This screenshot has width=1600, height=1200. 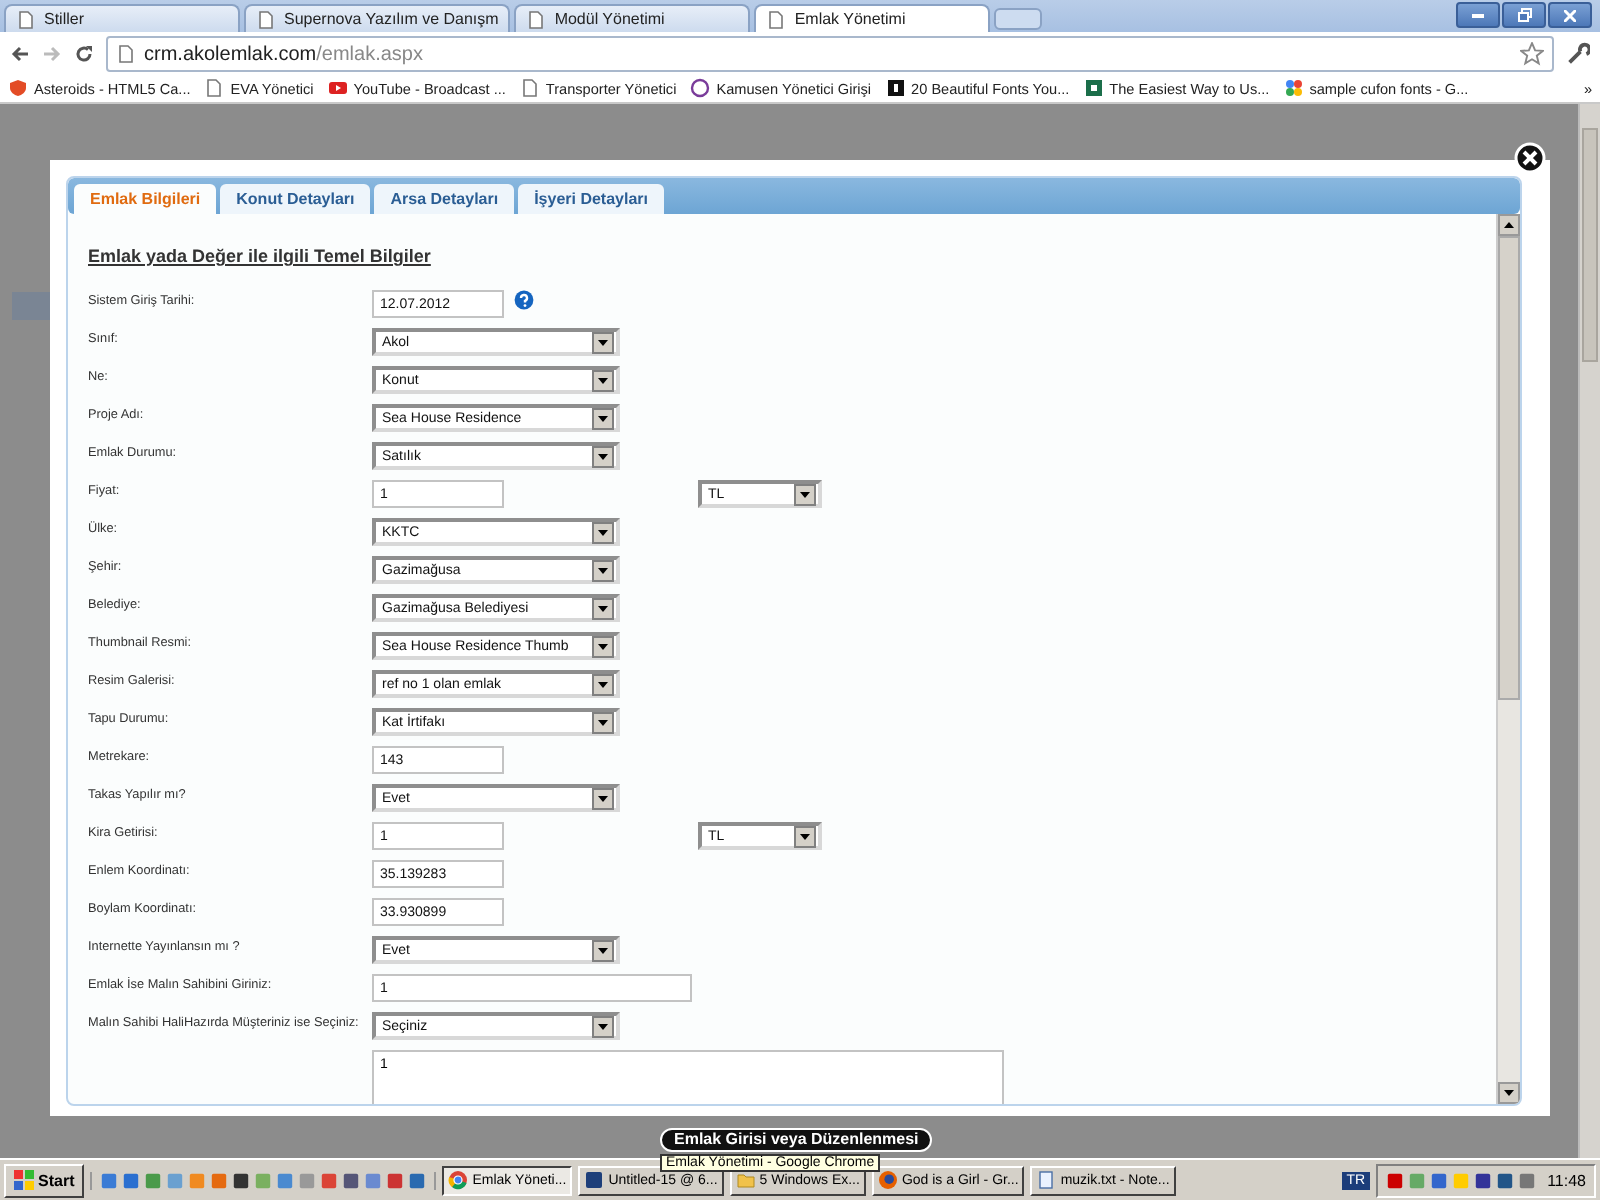 I want to click on tab: İşyeri Detayları, so click(x=591, y=199).